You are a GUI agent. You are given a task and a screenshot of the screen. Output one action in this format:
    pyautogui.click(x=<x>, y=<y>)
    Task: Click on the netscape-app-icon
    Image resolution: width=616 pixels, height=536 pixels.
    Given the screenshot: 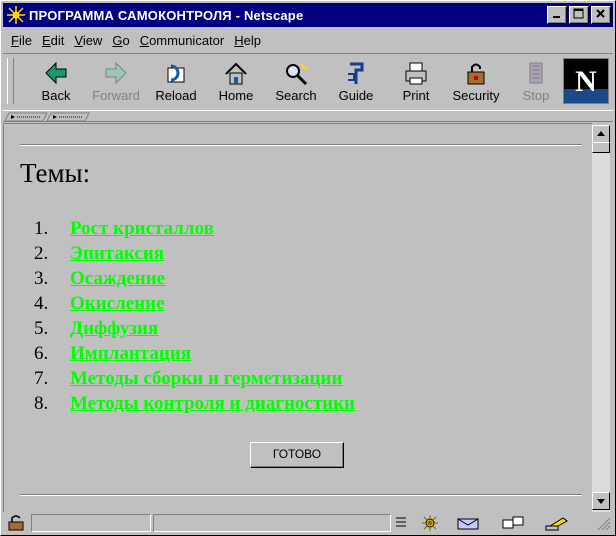 What is the action you would take?
    pyautogui.click(x=16, y=15)
    